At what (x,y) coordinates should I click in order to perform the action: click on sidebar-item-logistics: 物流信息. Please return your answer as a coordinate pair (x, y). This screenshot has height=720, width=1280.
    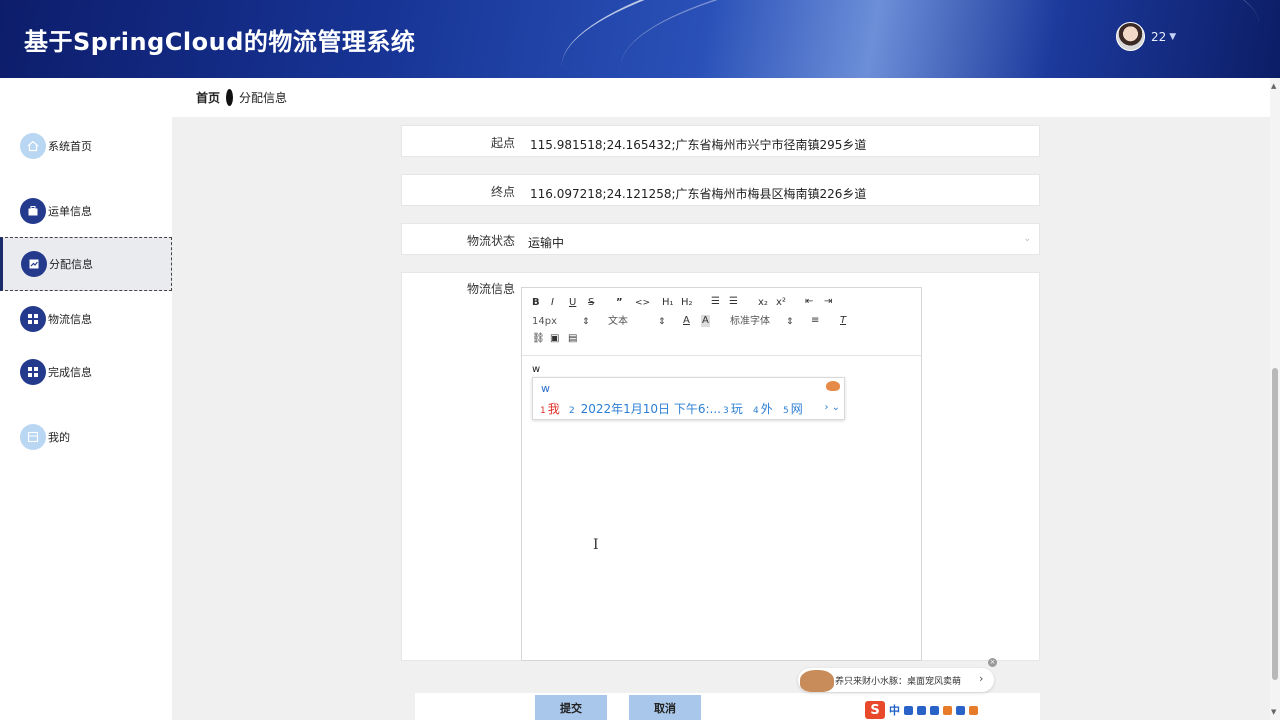
    Looking at the image, I should click on (86, 319).